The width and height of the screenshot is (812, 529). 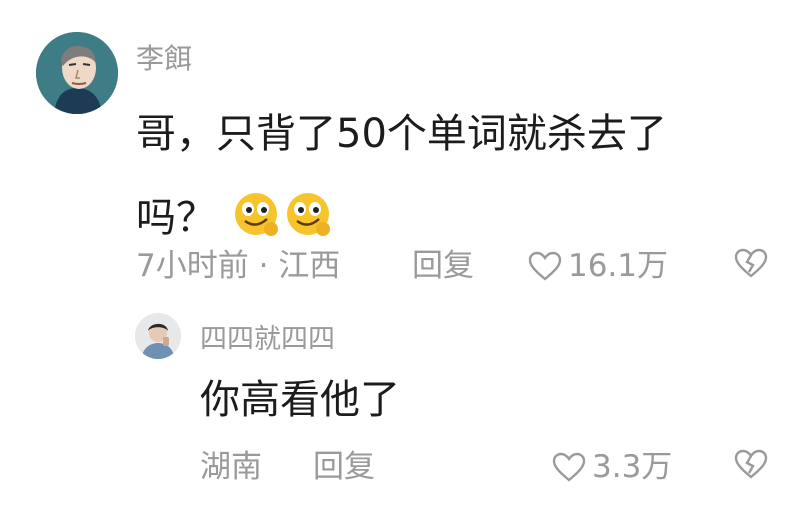 I want to click on reply-like-button: 3.3万, so click(x=612, y=467).